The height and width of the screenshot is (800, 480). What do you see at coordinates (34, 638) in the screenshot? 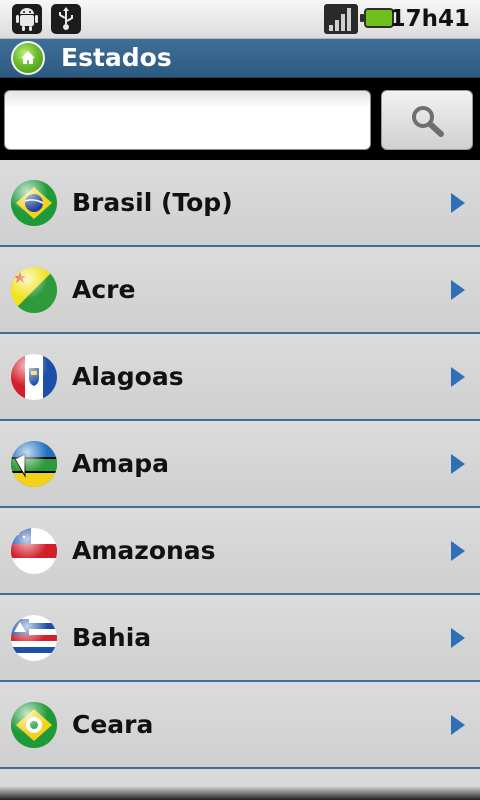
I see `bahia-flag-icon` at bounding box center [34, 638].